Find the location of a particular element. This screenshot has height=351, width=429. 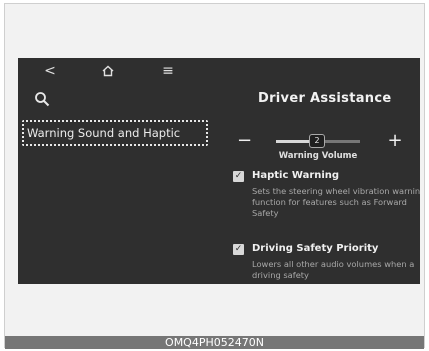

driving-safety-priority-title: Driving Safety Priority is located at coordinates (315, 248).